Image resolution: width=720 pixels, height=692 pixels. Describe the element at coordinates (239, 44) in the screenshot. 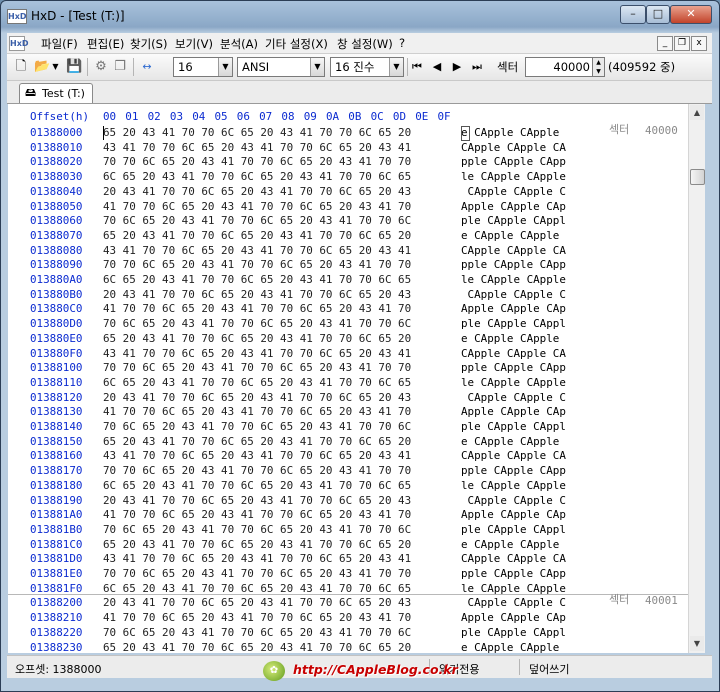

I see `menu-analysis: 분석(A)` at that location.